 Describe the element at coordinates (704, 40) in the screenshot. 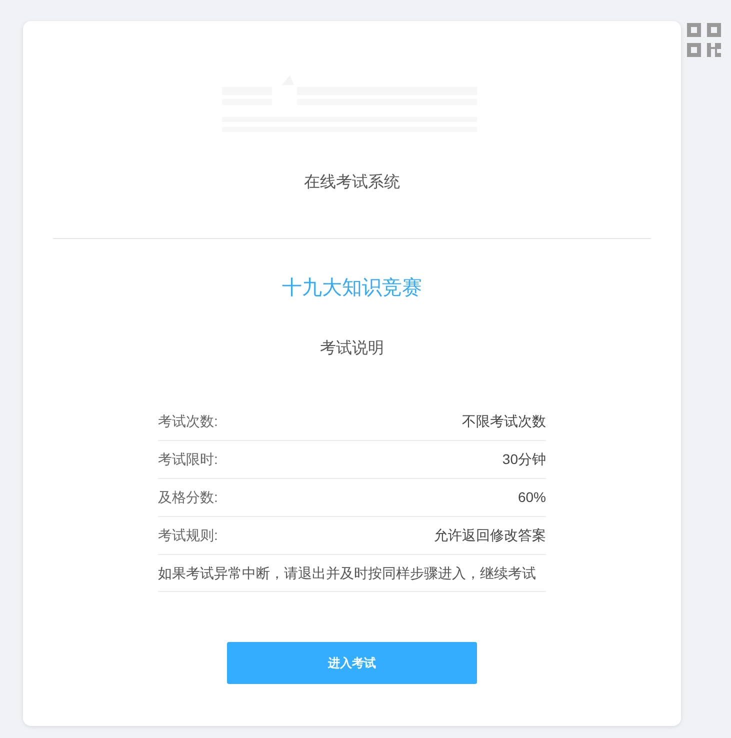

I see `qr-code-icon` at that location.